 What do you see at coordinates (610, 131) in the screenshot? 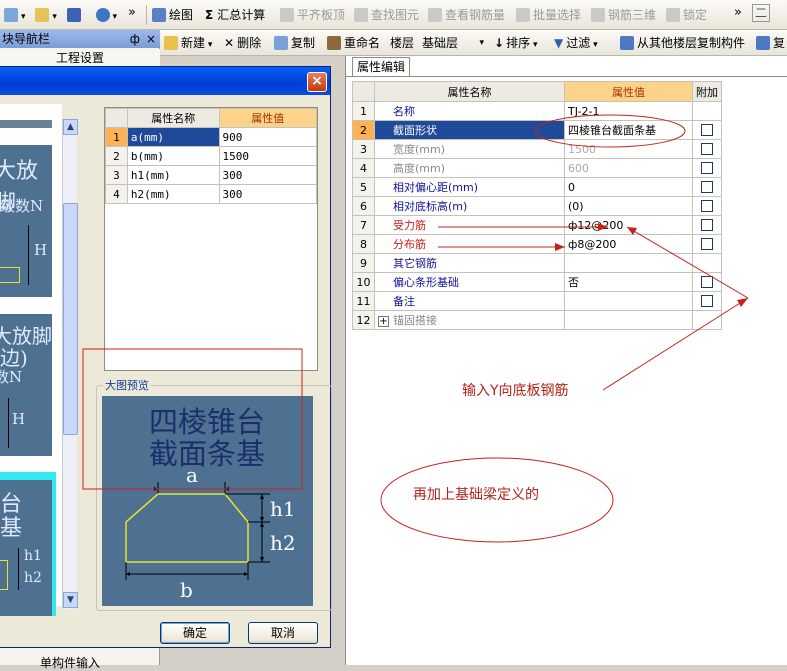
I see `shape-highlight-ellipse` at bounding box center [610, 131].